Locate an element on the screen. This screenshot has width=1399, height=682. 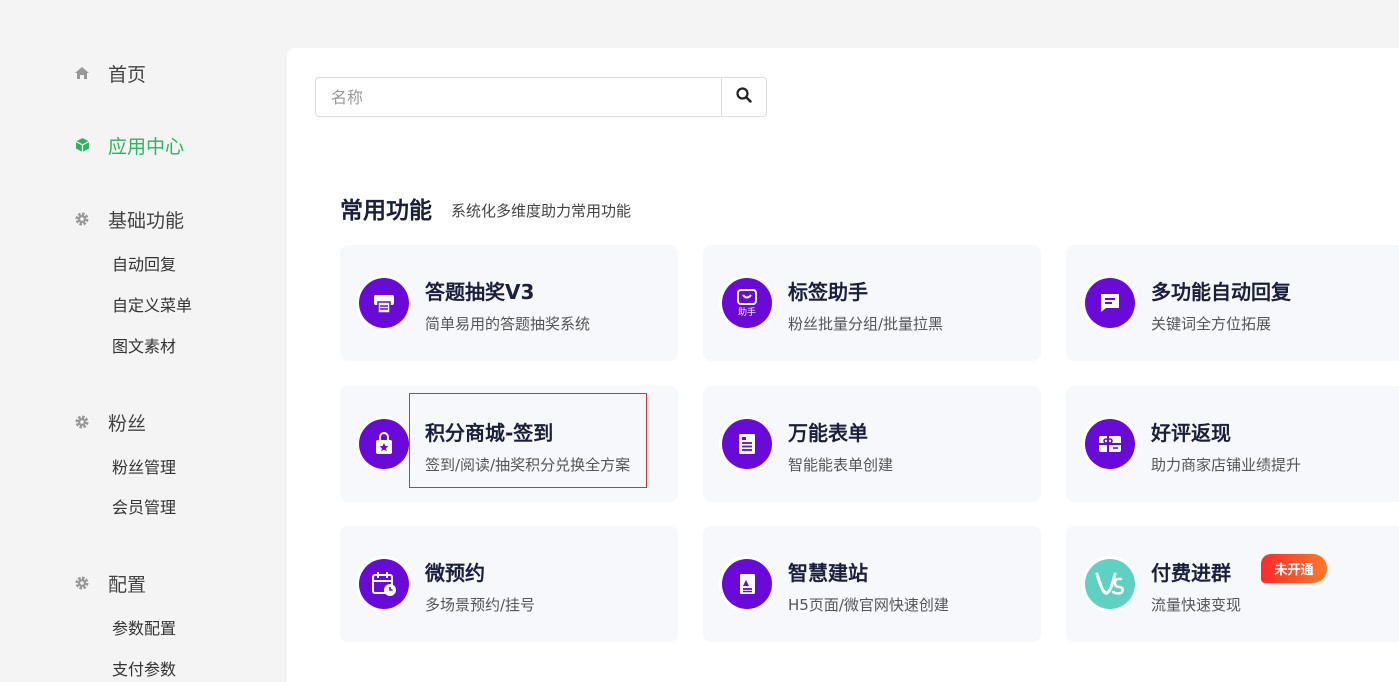
app-card-paid-group: 付费进群 未开通 流量快速变现 is located at coordinates (1232, 584).